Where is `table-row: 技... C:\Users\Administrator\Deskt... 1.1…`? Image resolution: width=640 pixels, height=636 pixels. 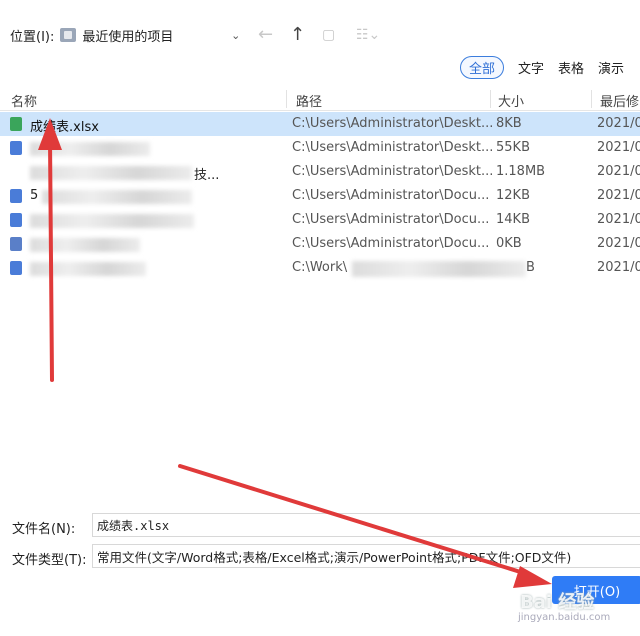 table-row: 技... C:\Users\Administrator\Deskt... 1.1… is located at coordinates (320, 172).